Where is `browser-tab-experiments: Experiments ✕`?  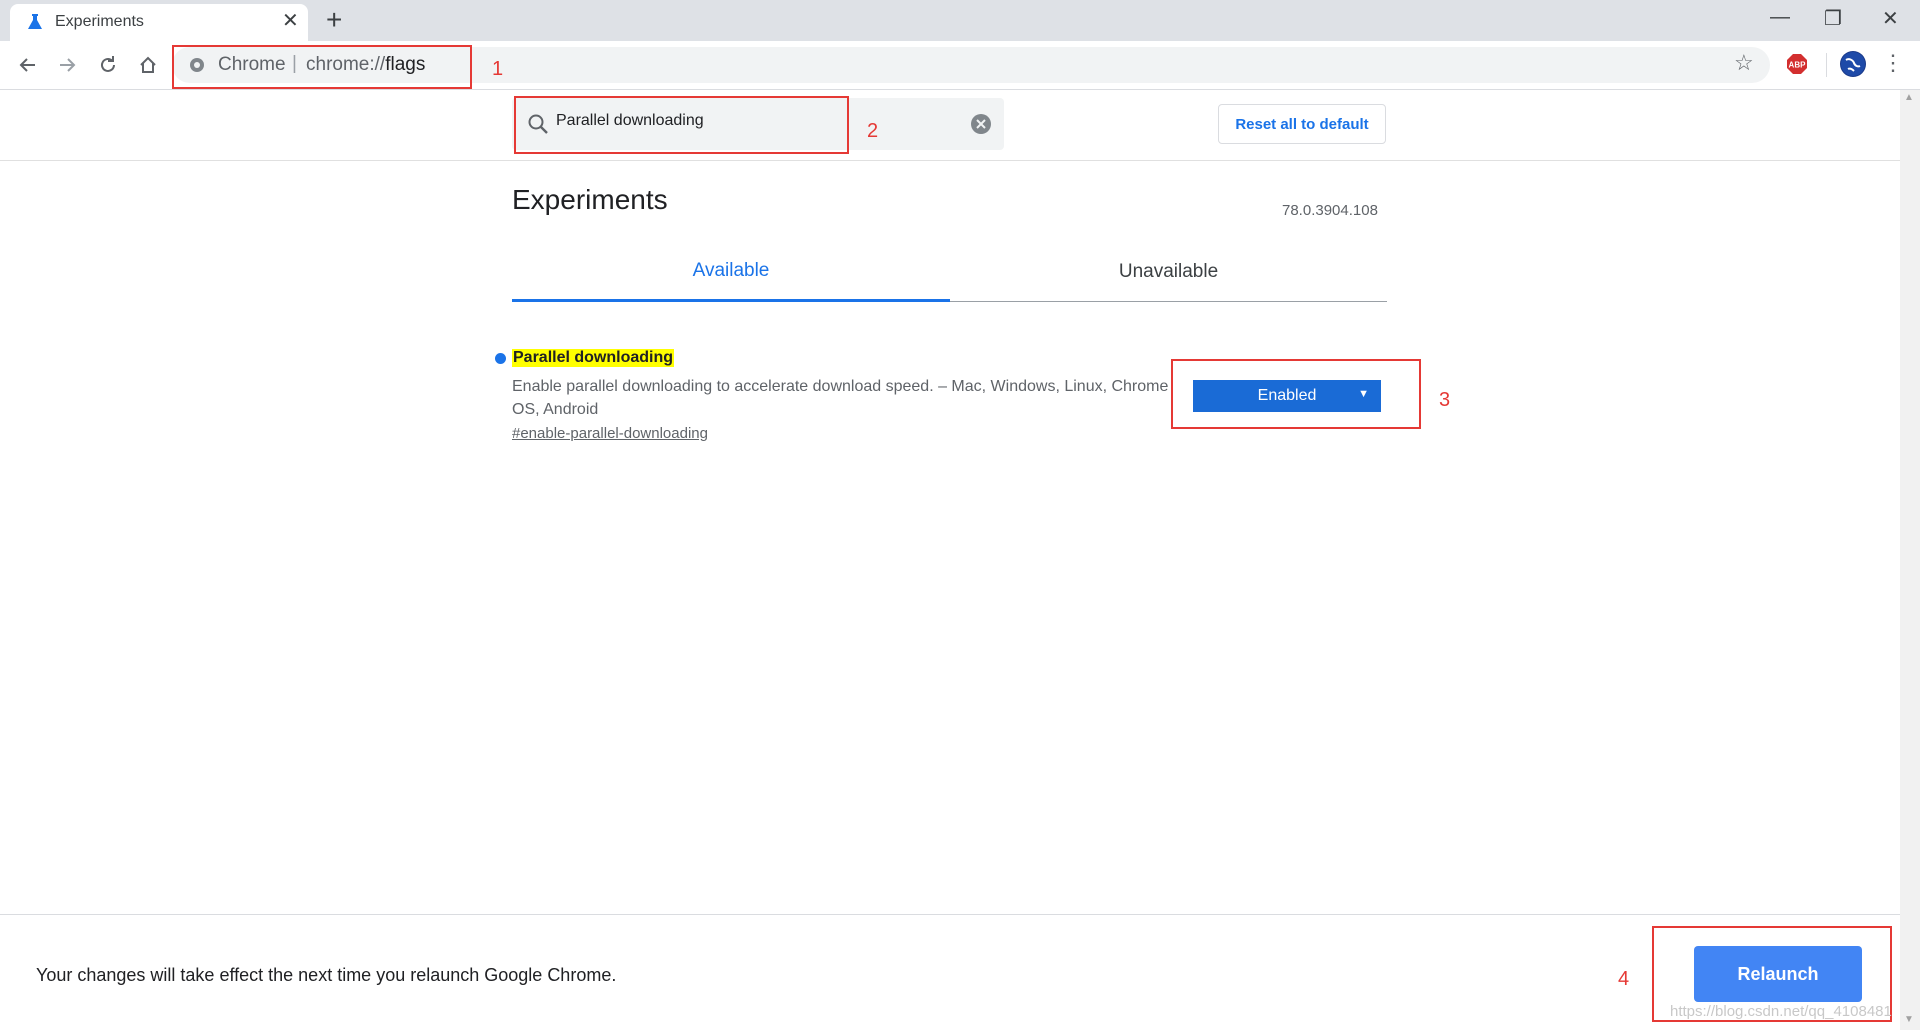
browser-tab-experiments: Experiments ✕ is located at coordinates (159, 22).